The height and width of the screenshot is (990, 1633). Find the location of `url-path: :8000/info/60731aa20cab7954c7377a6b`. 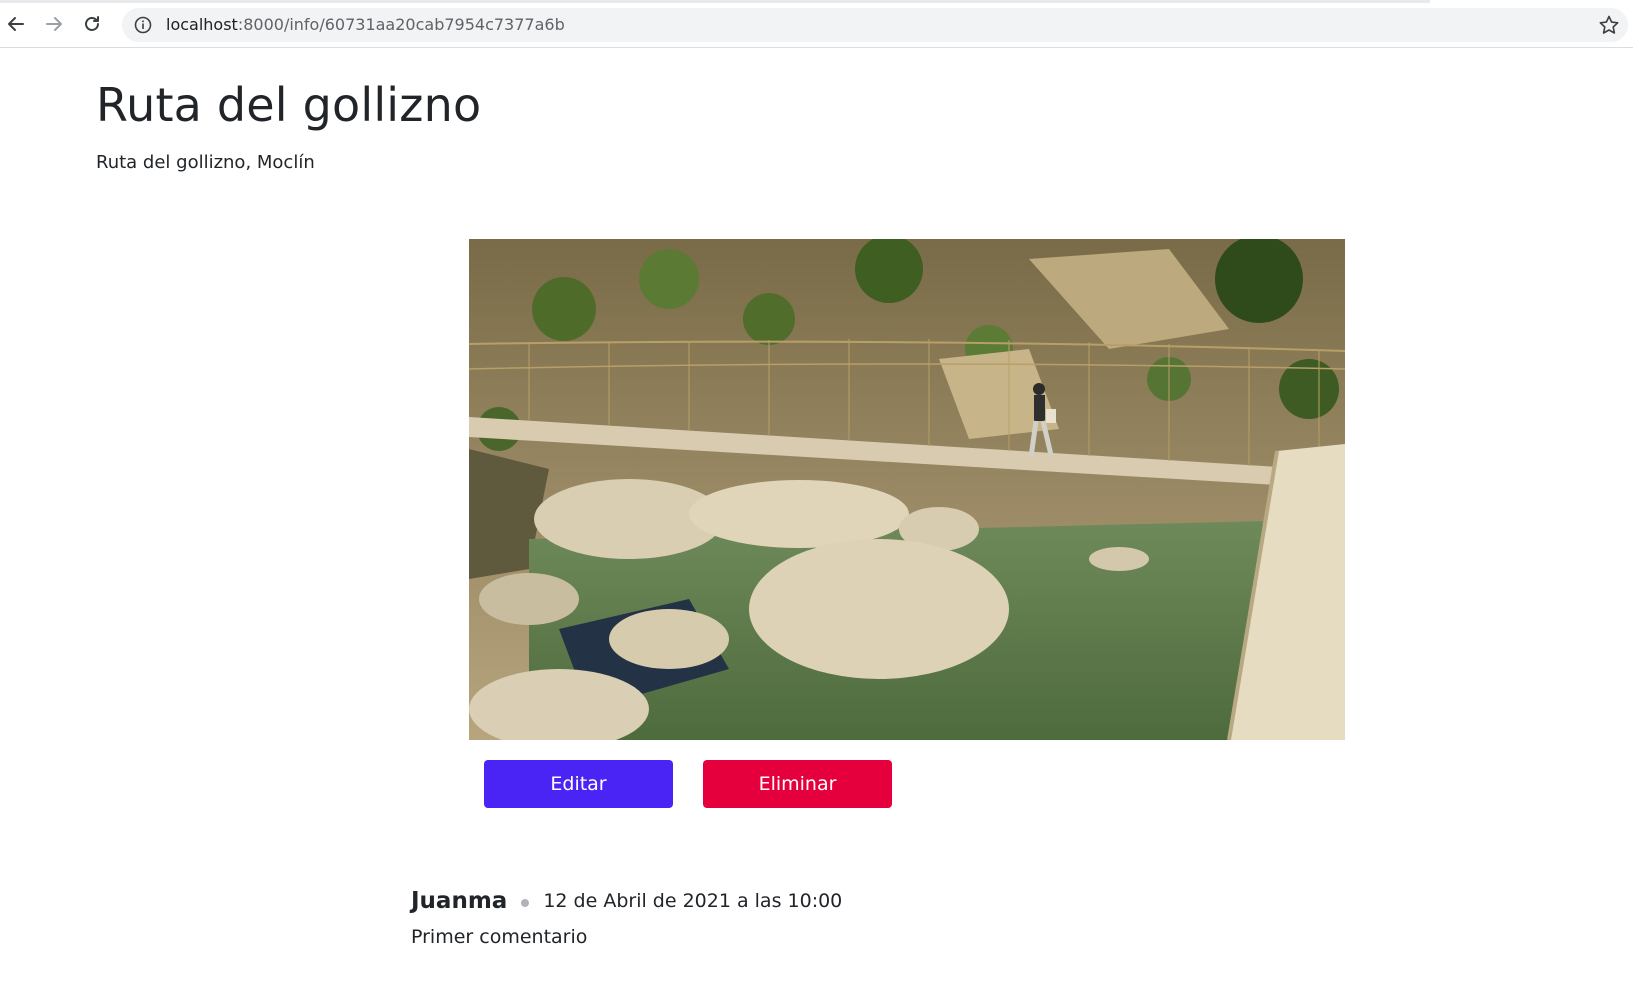

url-path: :8000/info/60731aa20cab7954c7377a6b is located at coordinates (401, 24).